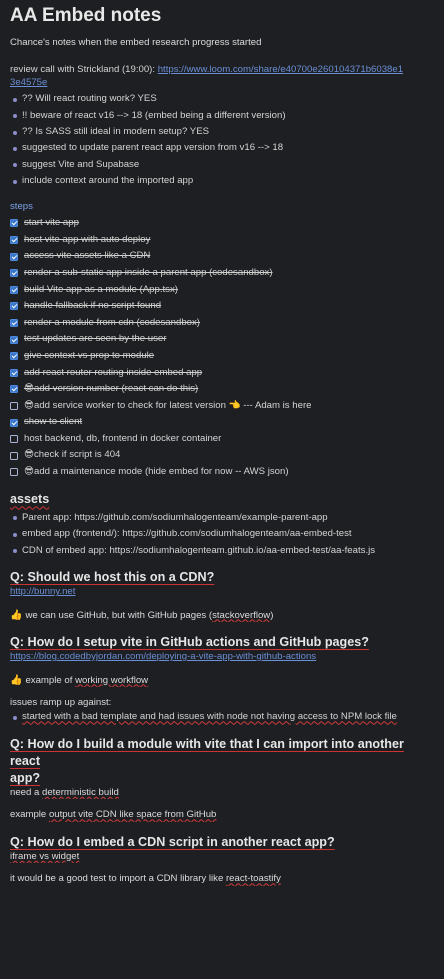 This screenshot has height=979, width=444. What do you see at coordinates (53, 422) in the screenshot?
I see `checklist-item-text: show to client` at bounding box center [53, 422].